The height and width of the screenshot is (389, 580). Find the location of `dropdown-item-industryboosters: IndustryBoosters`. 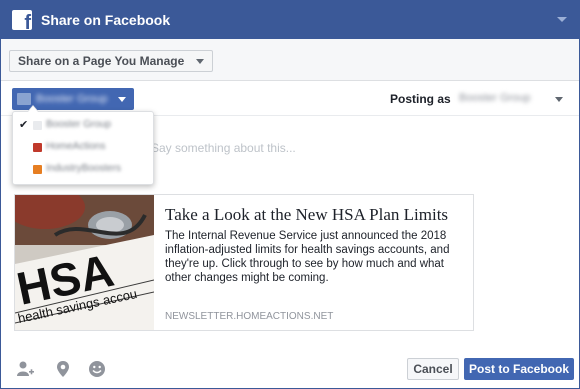

dropdown-item-industryboosters: IndustryBoosters is located at coordinates (83, 170).